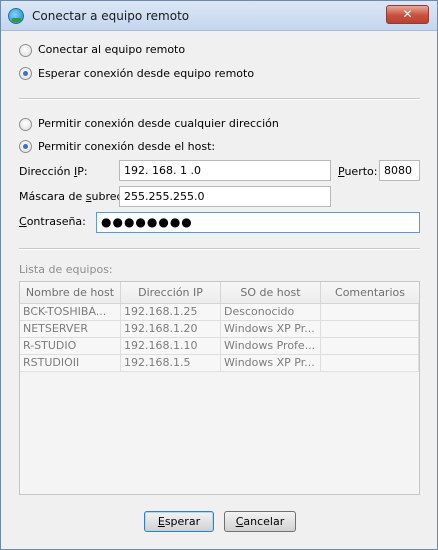  What do you see at coordinates (171, 346) in the screenshot?
I see `cell-ip: 192.168.1.10` at bounding box center [171, 346].